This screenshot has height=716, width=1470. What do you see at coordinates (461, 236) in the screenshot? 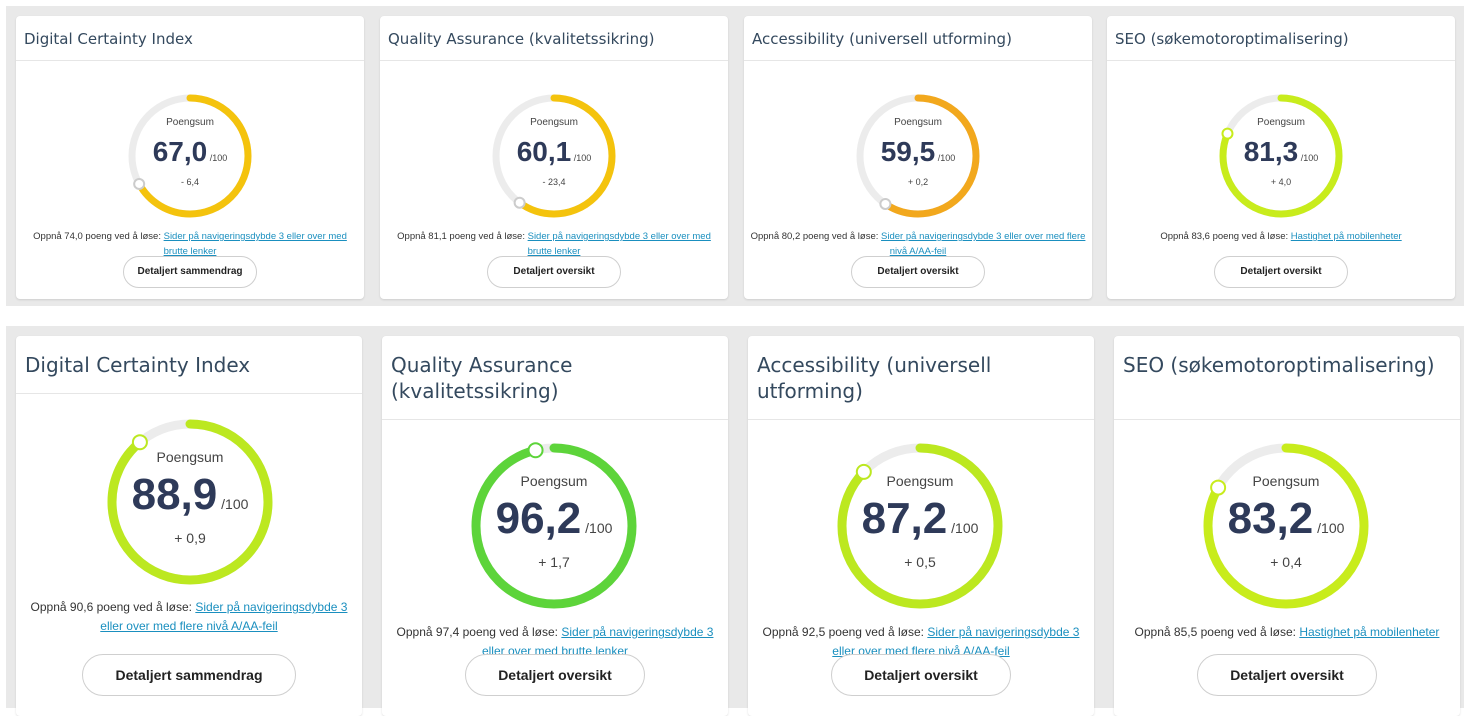
I see `improvement-prefix: Oppnå 81,1 poeng ved å løse:` at bounding box center [461, 236].